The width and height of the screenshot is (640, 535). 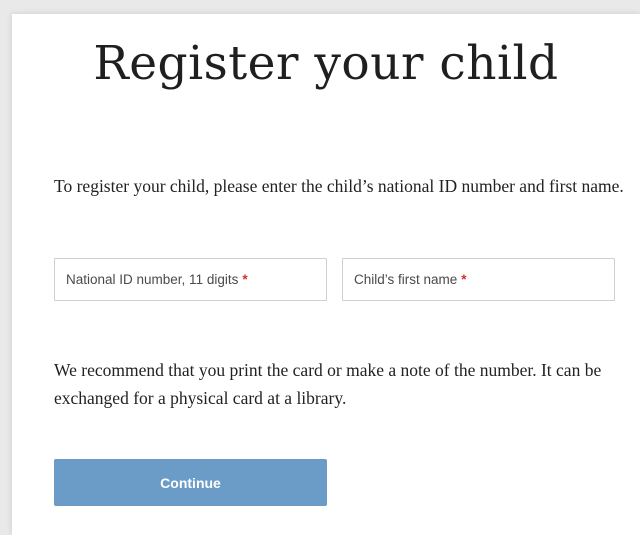 I want to click on first-name-field: Child’s first name *, so click(x=478, y=279).